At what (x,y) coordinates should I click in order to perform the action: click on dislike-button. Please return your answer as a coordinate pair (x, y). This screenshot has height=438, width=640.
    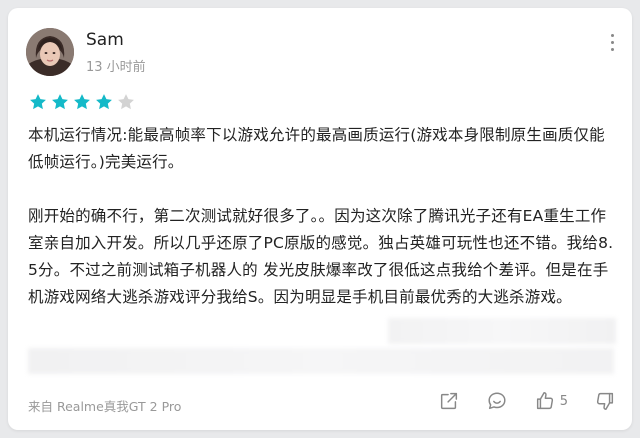
    Looking at the image, I should click on (605, 401).